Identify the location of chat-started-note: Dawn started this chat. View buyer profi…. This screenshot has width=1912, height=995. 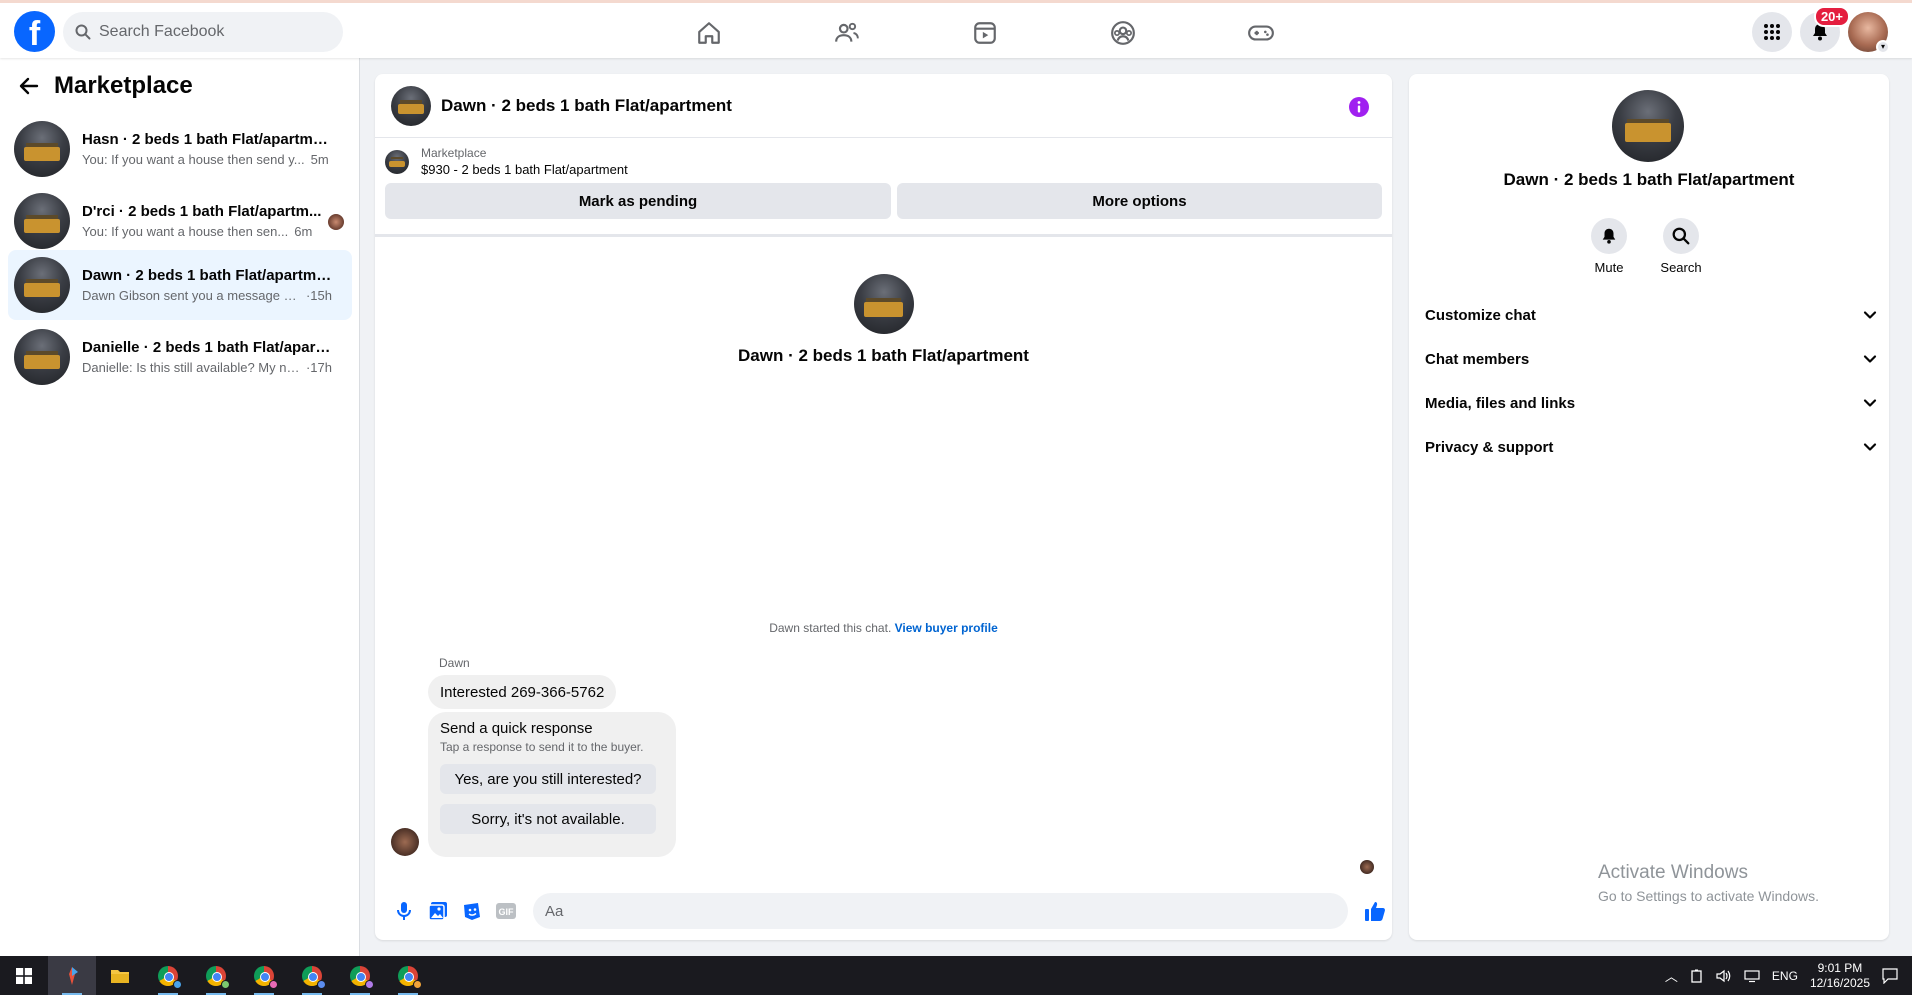
(883, 628).